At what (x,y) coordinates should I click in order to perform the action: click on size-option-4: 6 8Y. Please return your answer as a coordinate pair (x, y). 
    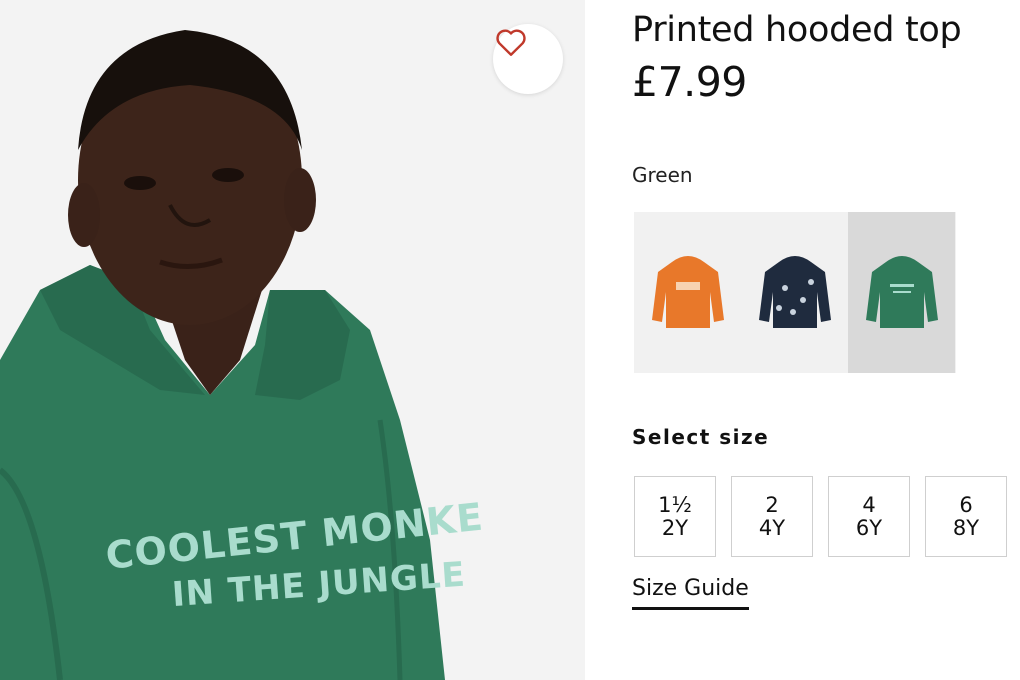
    Looking at the image, I should click on (966, 516).